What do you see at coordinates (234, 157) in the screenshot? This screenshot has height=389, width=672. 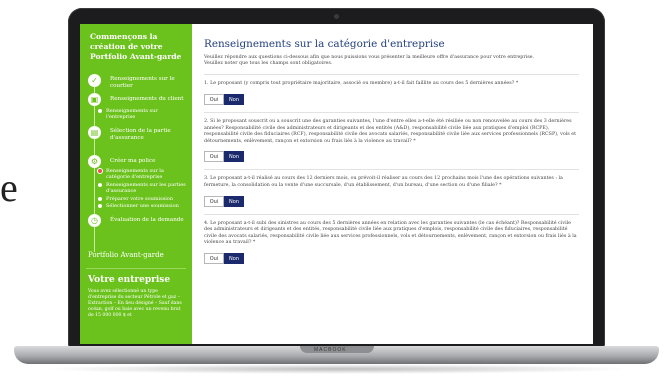 I see `q2-non-button: Non` at bounding box center [234, 157].